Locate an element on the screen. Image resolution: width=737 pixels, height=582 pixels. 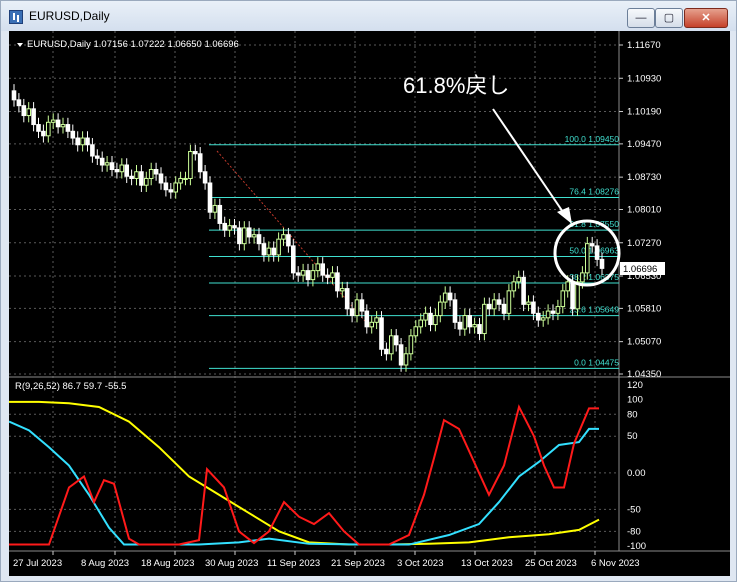
indicator-label: R(9,26,52) 86.7 59.7 -55.5 is located at coordinates (70, 386).